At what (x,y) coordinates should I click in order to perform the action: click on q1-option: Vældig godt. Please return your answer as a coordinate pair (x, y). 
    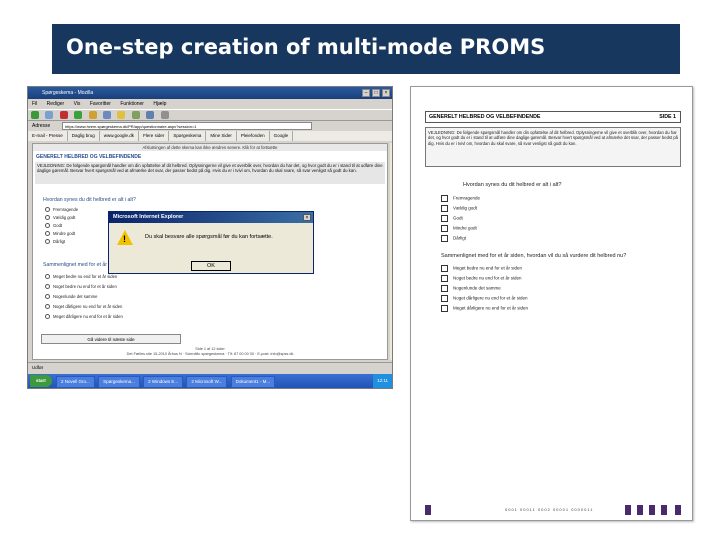
    Looking at the image, I should click on (60, 218).